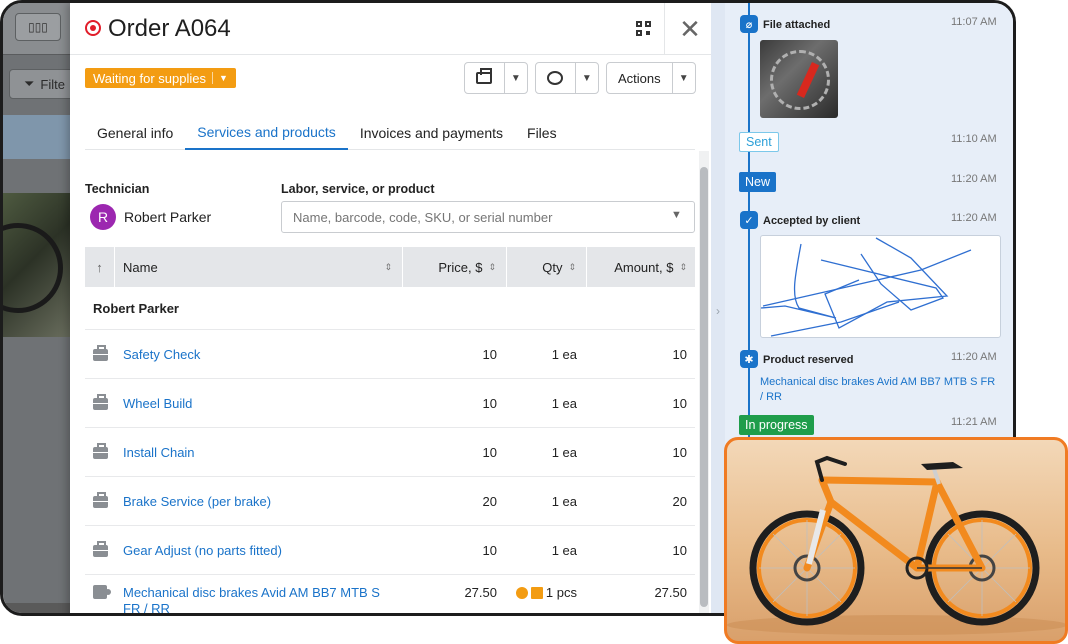 The image size is (1068, 644). I want to click on item-name-link: Install Chain, so click(259, 452).